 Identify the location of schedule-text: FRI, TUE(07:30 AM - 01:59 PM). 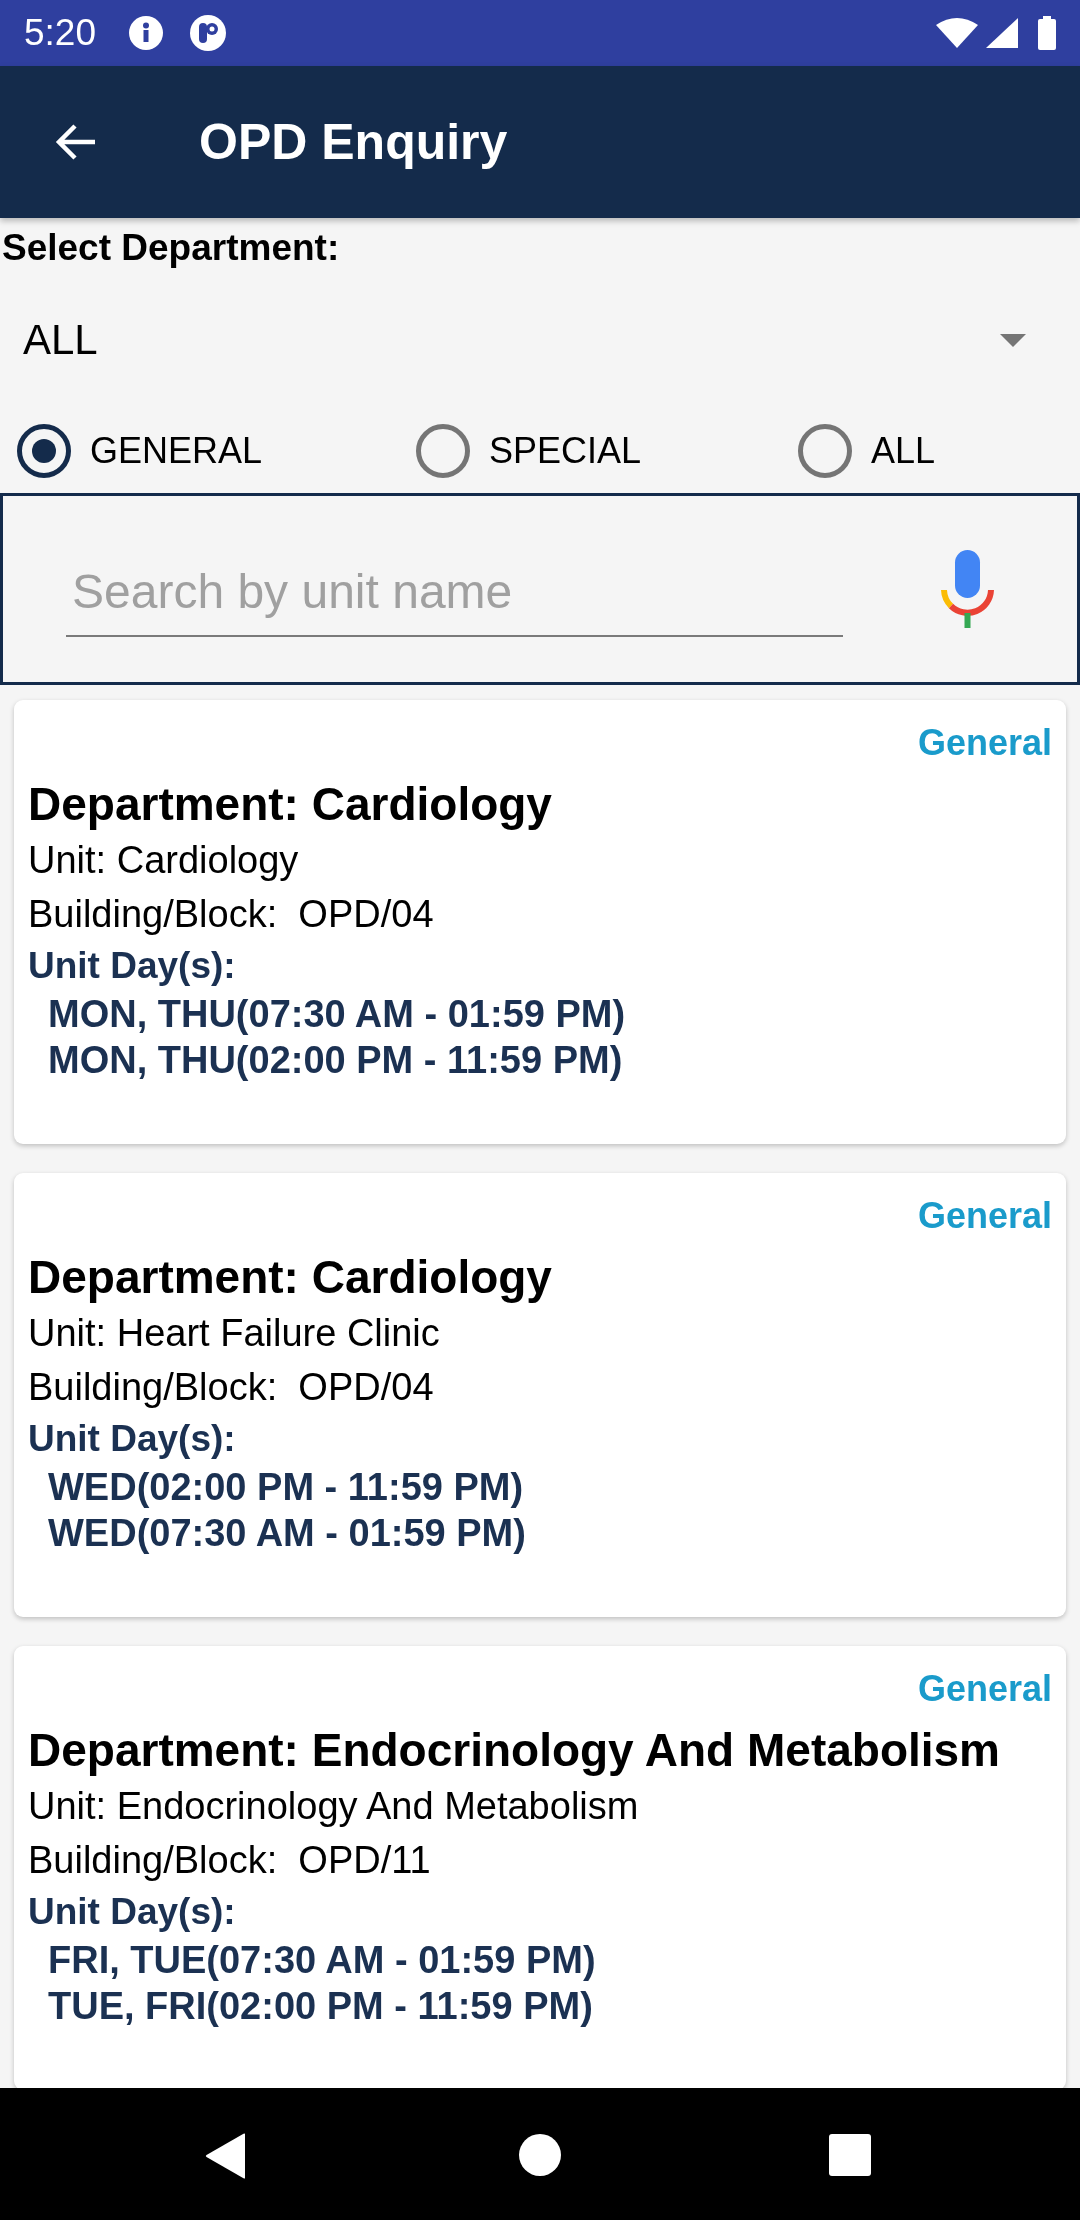
(322, 1960).